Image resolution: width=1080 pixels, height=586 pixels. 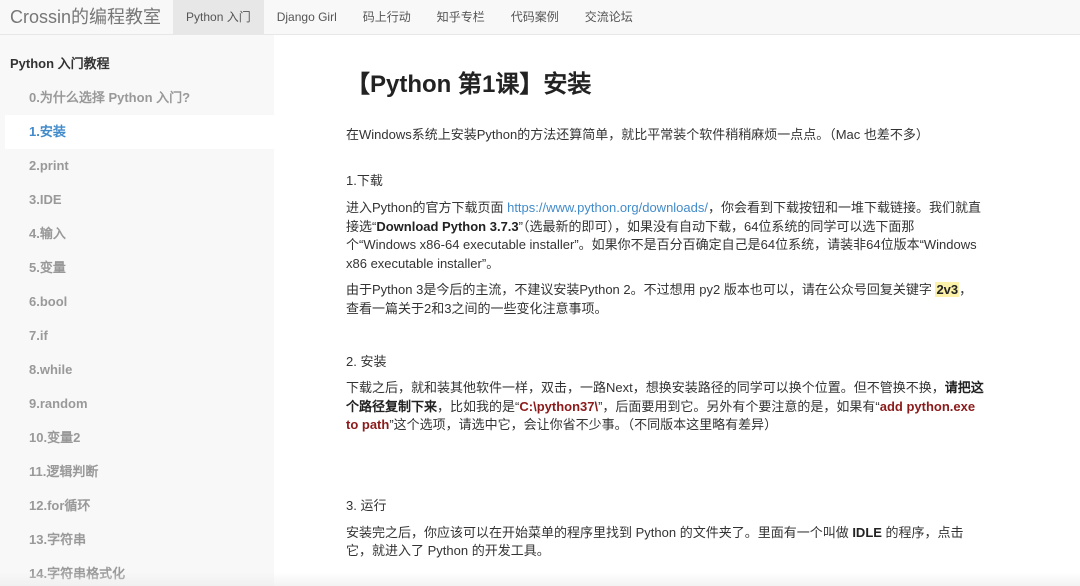 I want to click on sidebar-item: 6.bool, so click(x=137, y=302).